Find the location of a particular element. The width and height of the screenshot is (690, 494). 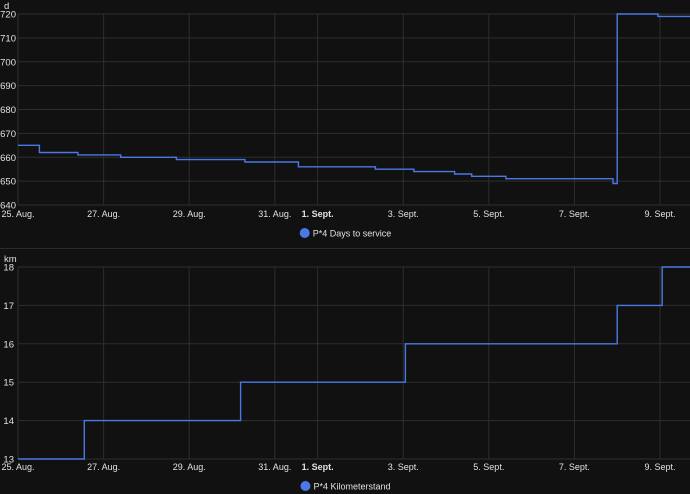

y-tick-label: 650 is located at coordinates (8, 182).